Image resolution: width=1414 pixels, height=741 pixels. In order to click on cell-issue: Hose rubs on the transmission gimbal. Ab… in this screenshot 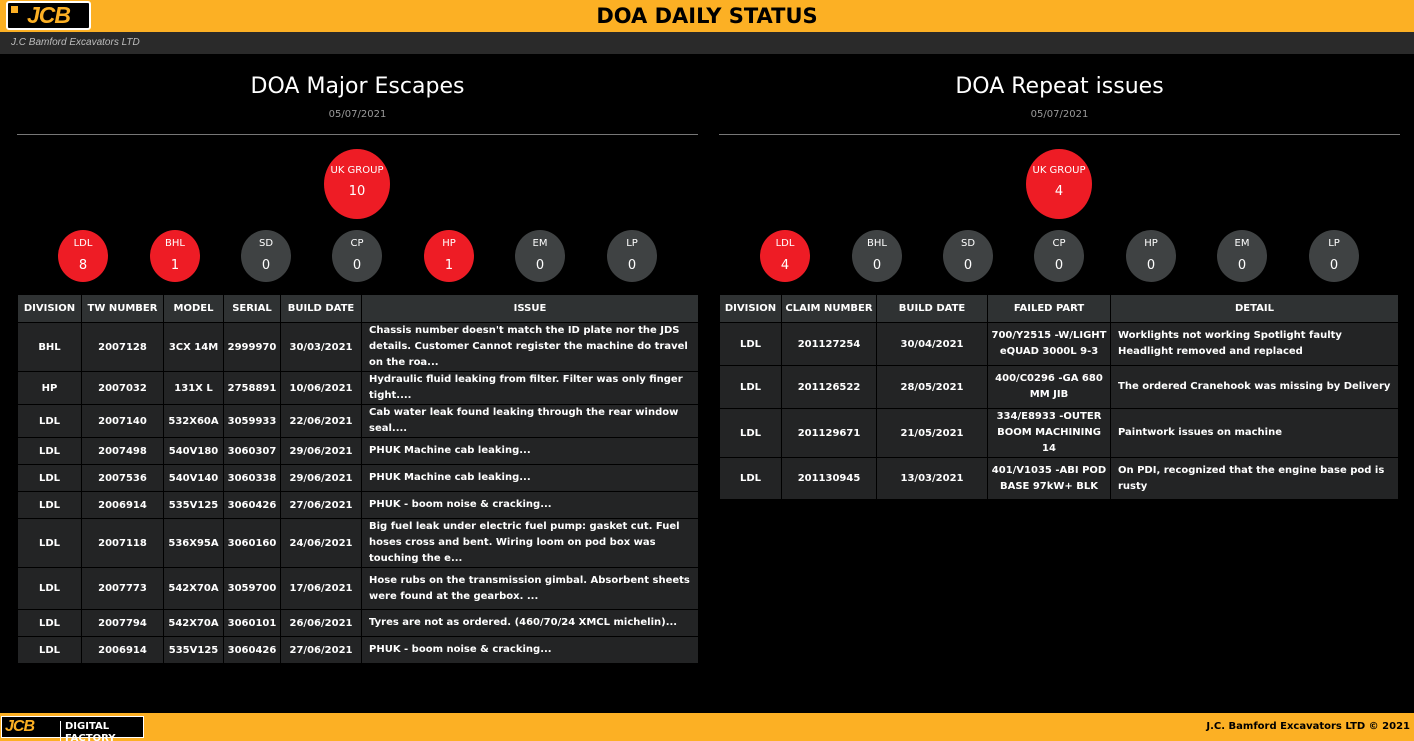, I will do `click(530, 588)`.